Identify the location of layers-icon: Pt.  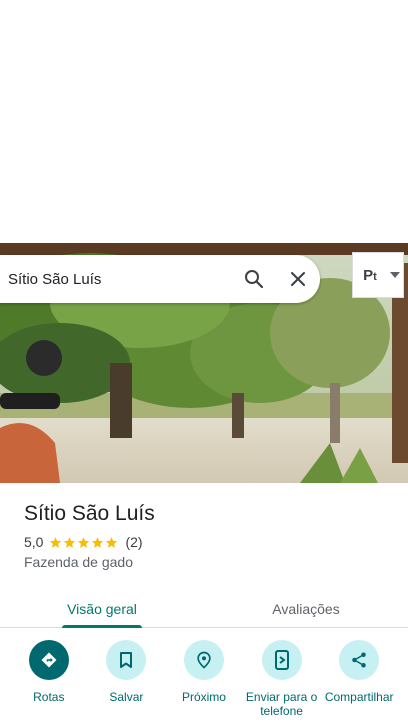
(370, 275).